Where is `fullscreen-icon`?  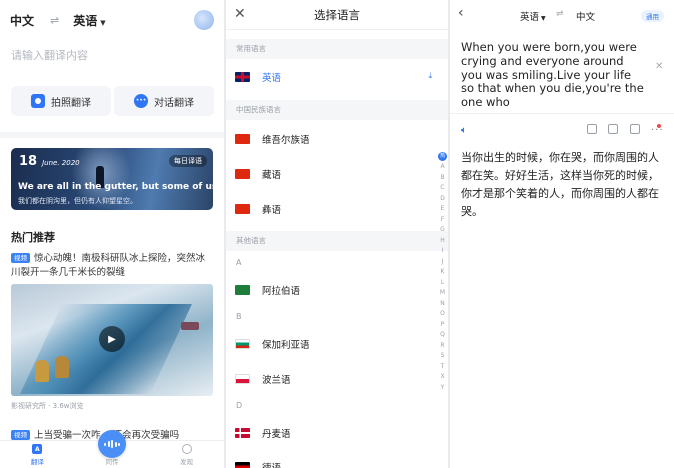 fullscreen-icon is located at coordinates (613, 129).